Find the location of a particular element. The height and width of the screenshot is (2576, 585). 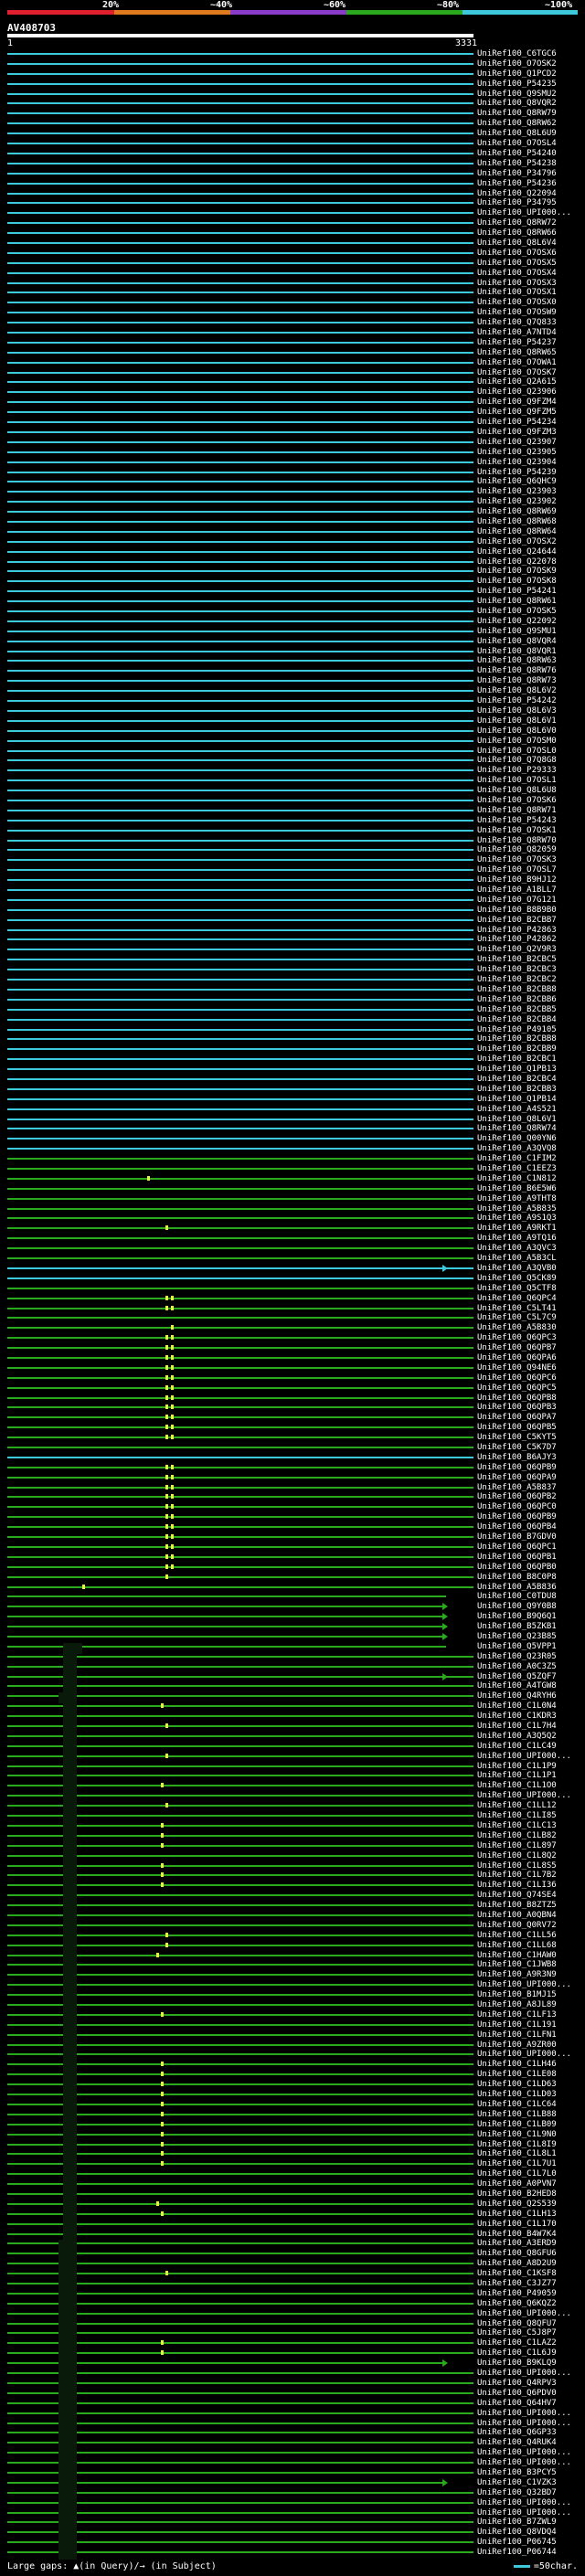

hit-row: UniRef100_C1KDR3 is located at coordinates (293, 1717).